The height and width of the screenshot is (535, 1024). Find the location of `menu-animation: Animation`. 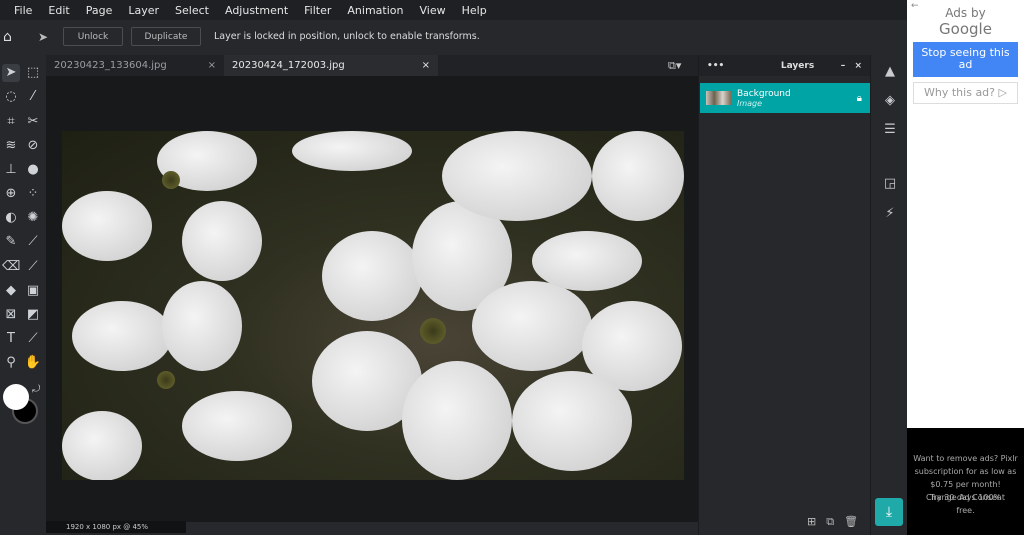

menu-animation: Animation is located at coordinates (375, 10).